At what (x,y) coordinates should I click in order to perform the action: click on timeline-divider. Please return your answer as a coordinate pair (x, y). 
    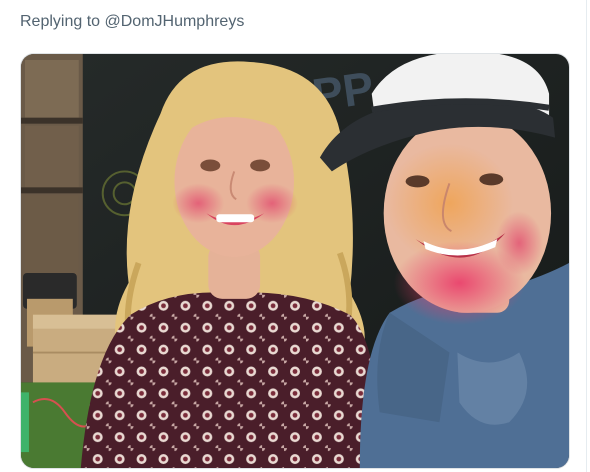
    Looking at the image, I should click on (586, 236).